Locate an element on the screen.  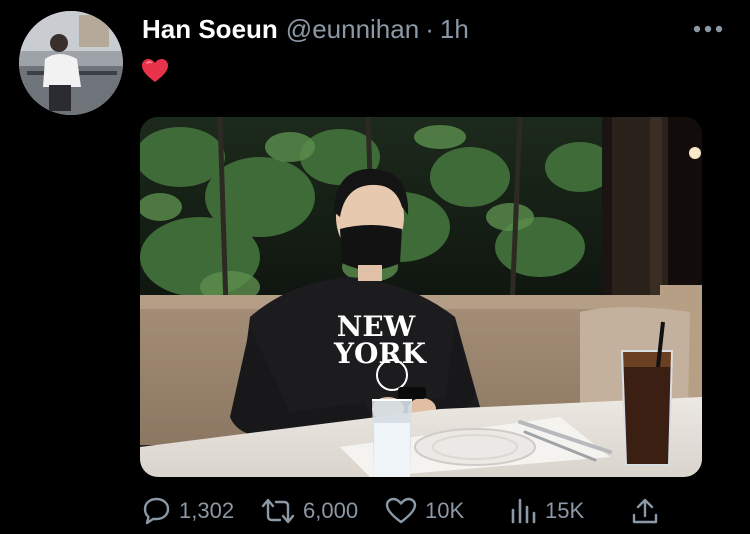
bar-chart-icon is located at coordinates (523, 511).